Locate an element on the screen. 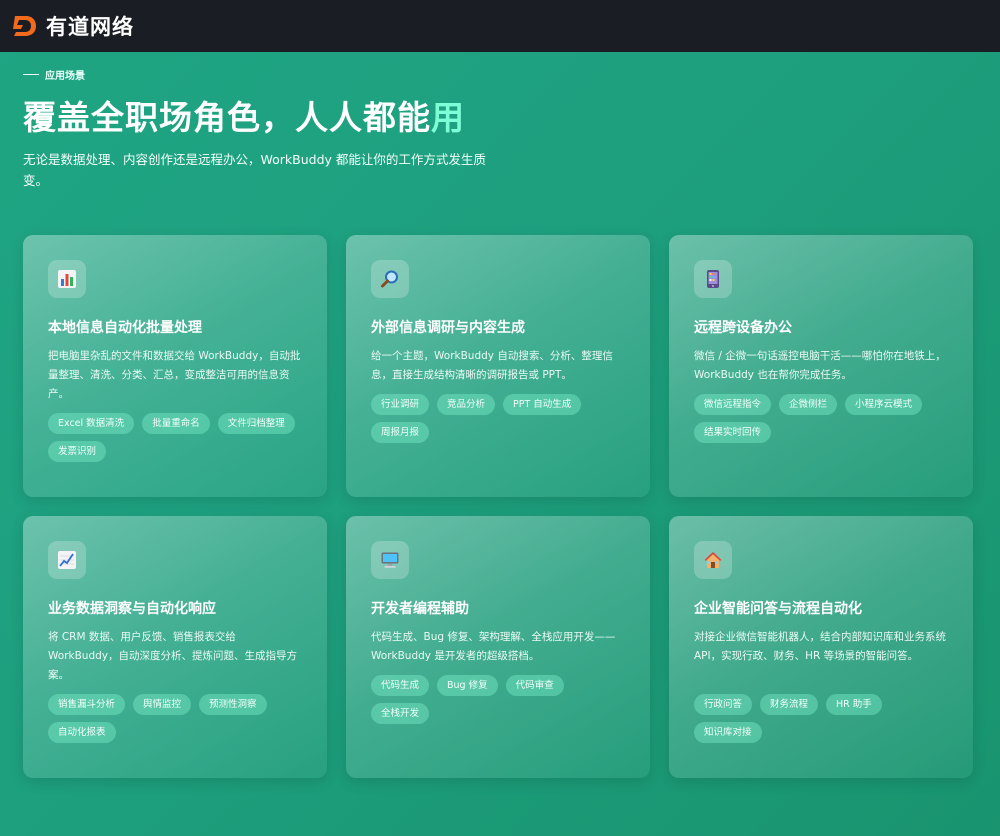 The height and width of the screenshot is (836, 1000). eyebrow-label: 应用场景 is located at coordinates (65, 76).